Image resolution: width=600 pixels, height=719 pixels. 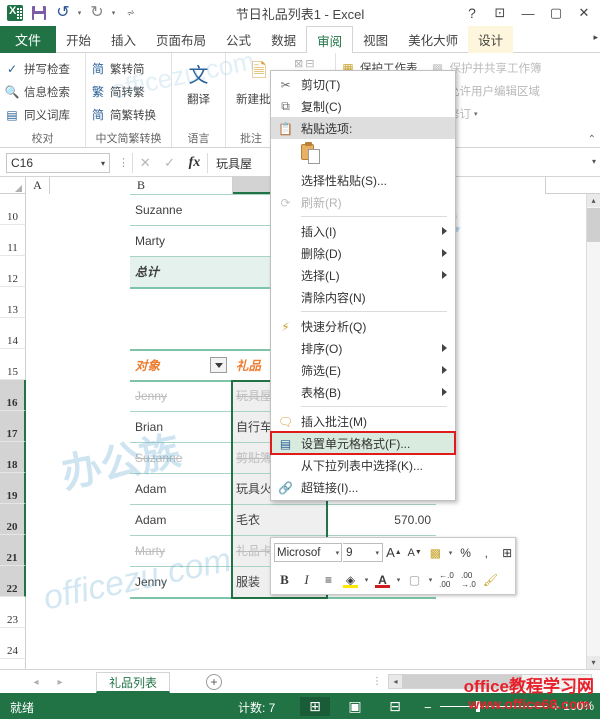 I want to click on minimize-button: —, so click(x=528, y=13).